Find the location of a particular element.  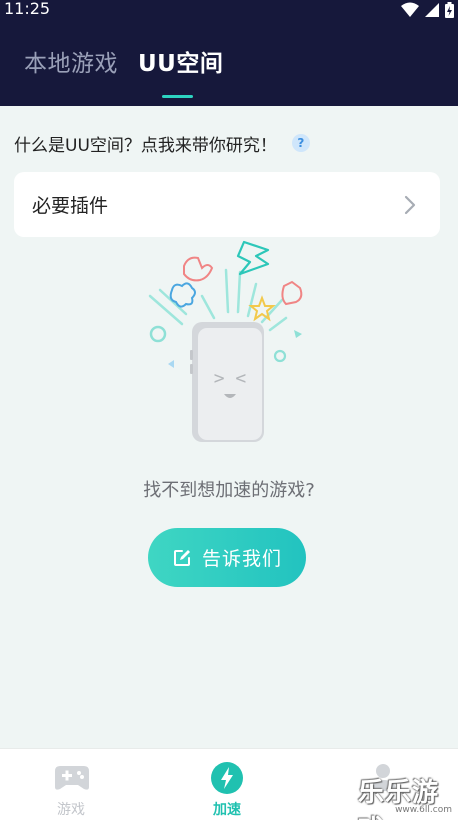

plugin-card-label: 必要插件 is located at coordinates (70, 206).